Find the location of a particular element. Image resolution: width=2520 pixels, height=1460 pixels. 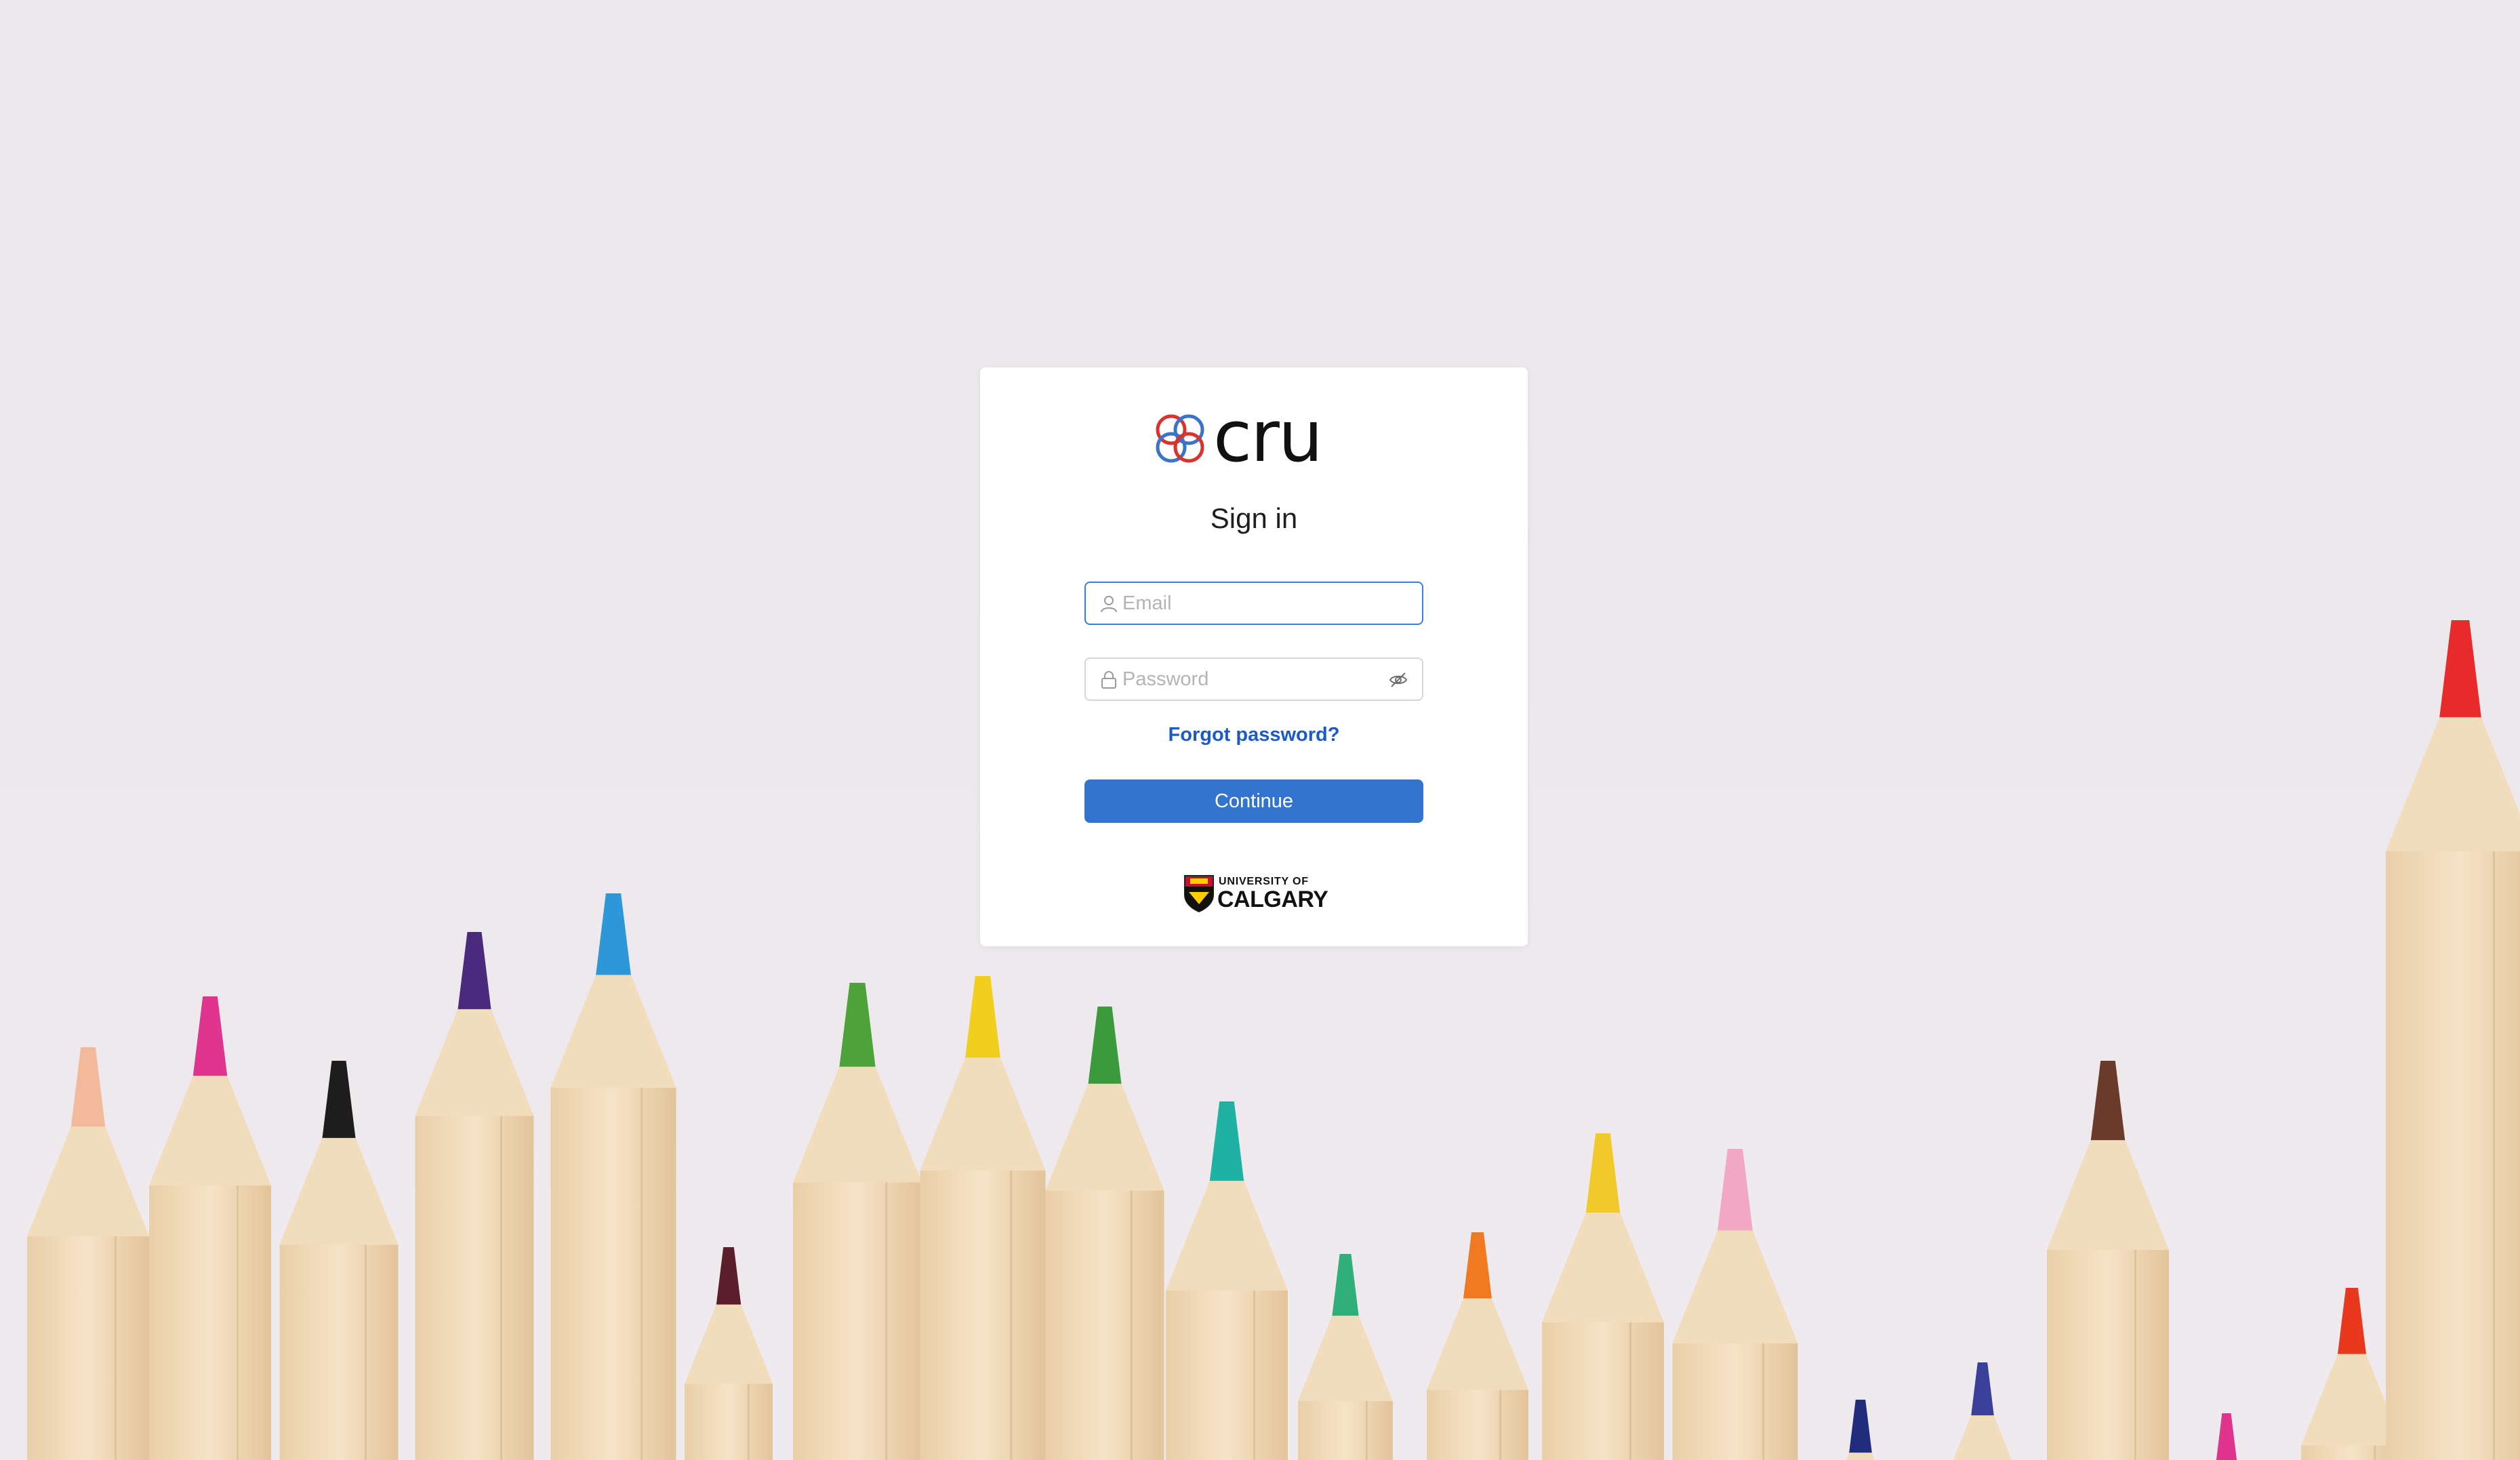

university-shield-icon is located at coordinates (1199, 893).